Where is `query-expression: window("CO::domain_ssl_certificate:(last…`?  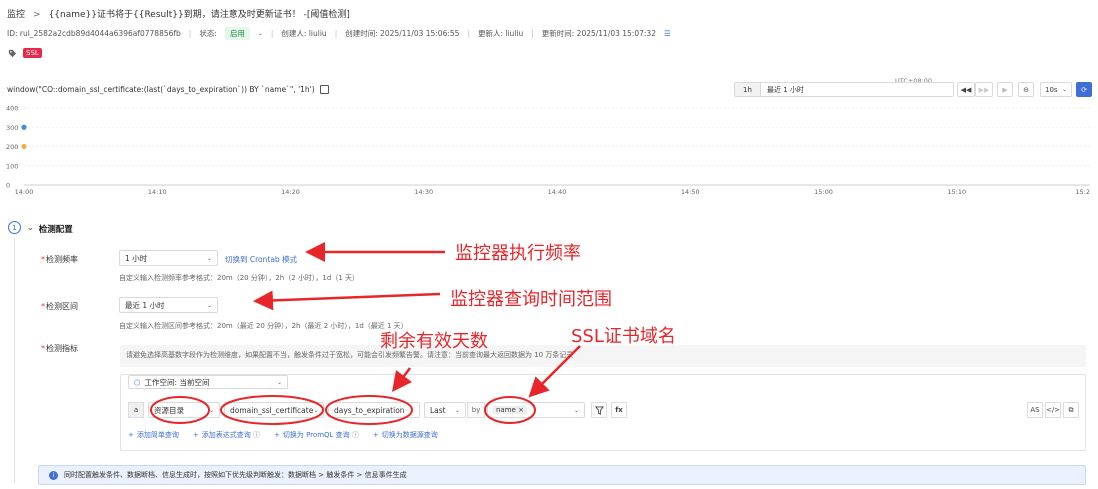 query-expression: window("CO::domain_ssl_certificate:(last… is located at coordinates (168, 89).